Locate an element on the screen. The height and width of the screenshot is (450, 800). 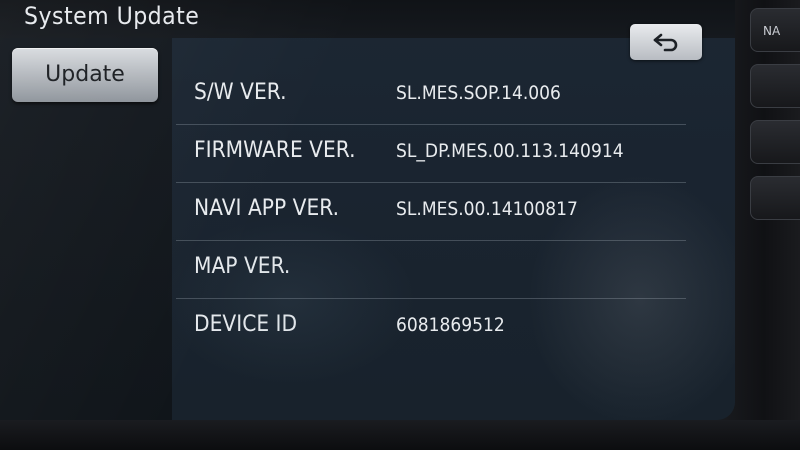
info-row-navi-app-version: NAVI APP VER. SL.MES.00.14100817 is located at coordinates (431, 211).